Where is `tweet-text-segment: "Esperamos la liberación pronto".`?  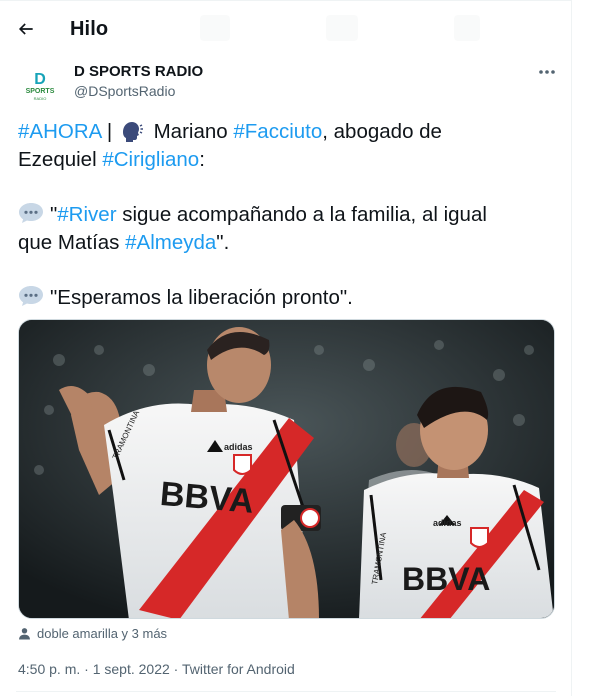 tweet-text-segment: "Esperamos la liberación pronto". is located at coordinates (201, 297).